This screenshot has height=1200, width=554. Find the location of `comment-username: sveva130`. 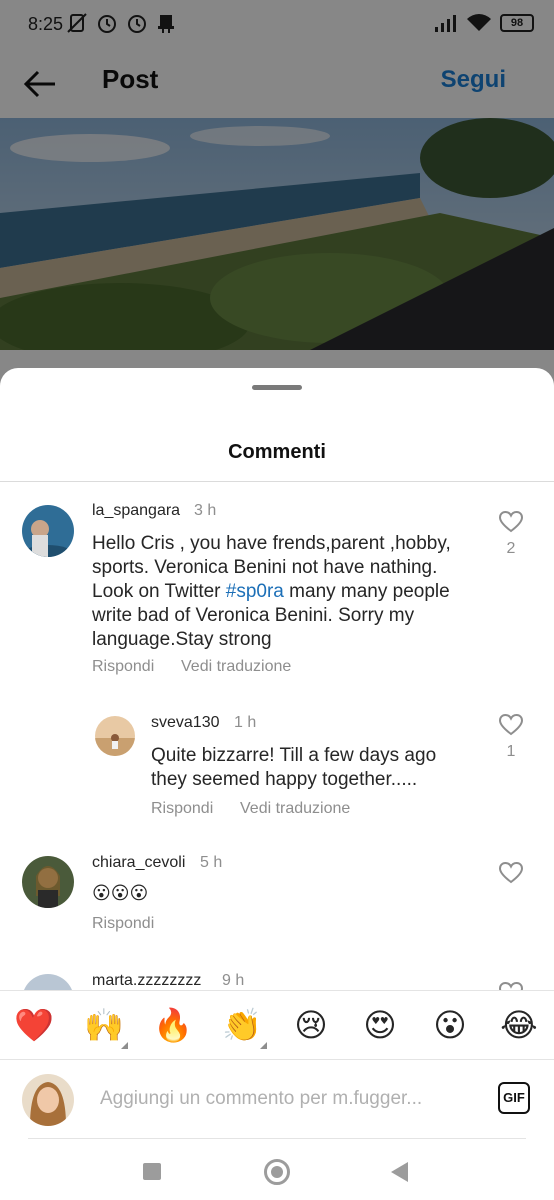

comment-username: sveva130 is located at coordinates (185, 723).